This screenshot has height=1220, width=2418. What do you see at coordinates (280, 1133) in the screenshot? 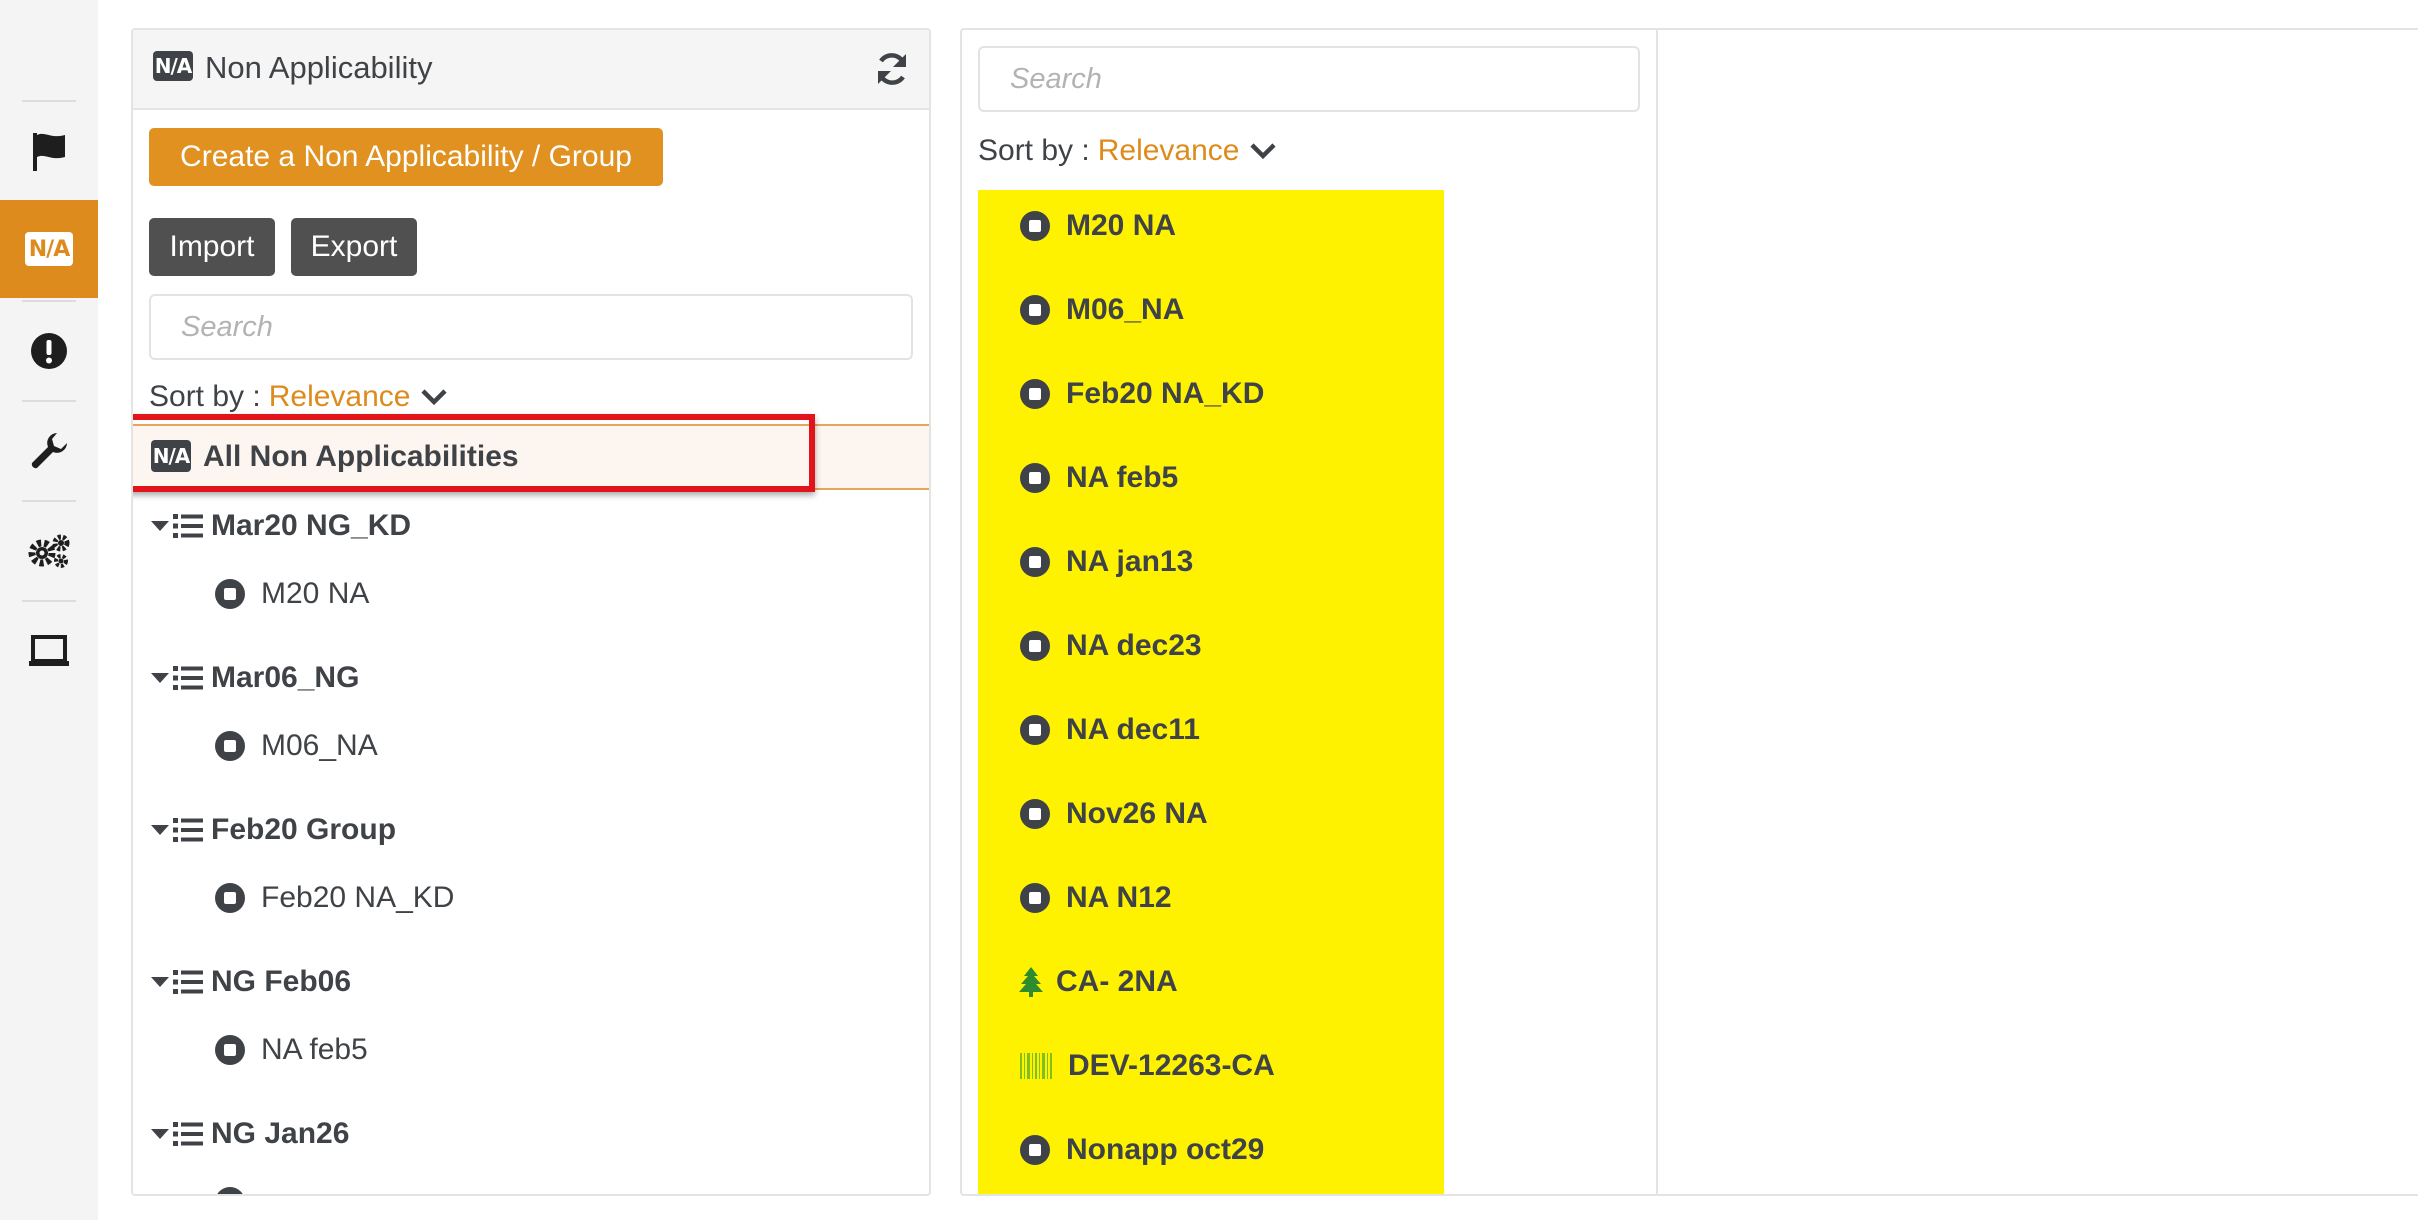
I see `group-label: NG Jan26` at bounding box center [280, 1133].